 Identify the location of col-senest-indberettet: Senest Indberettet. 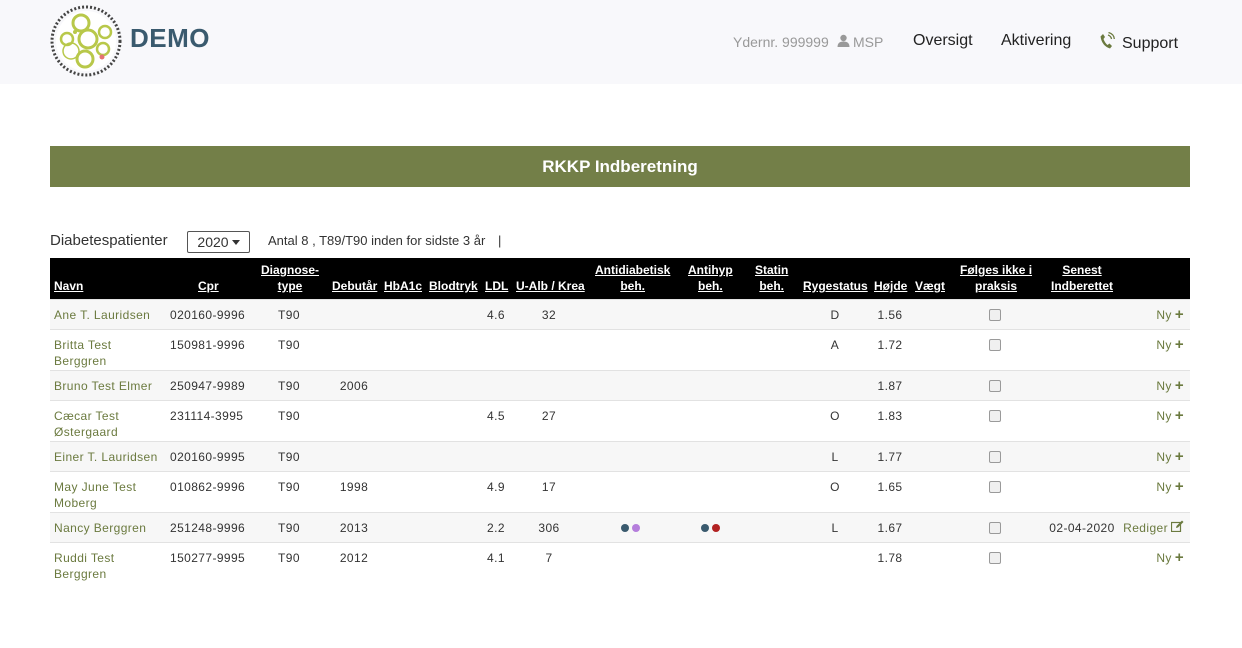
(1082, 278).